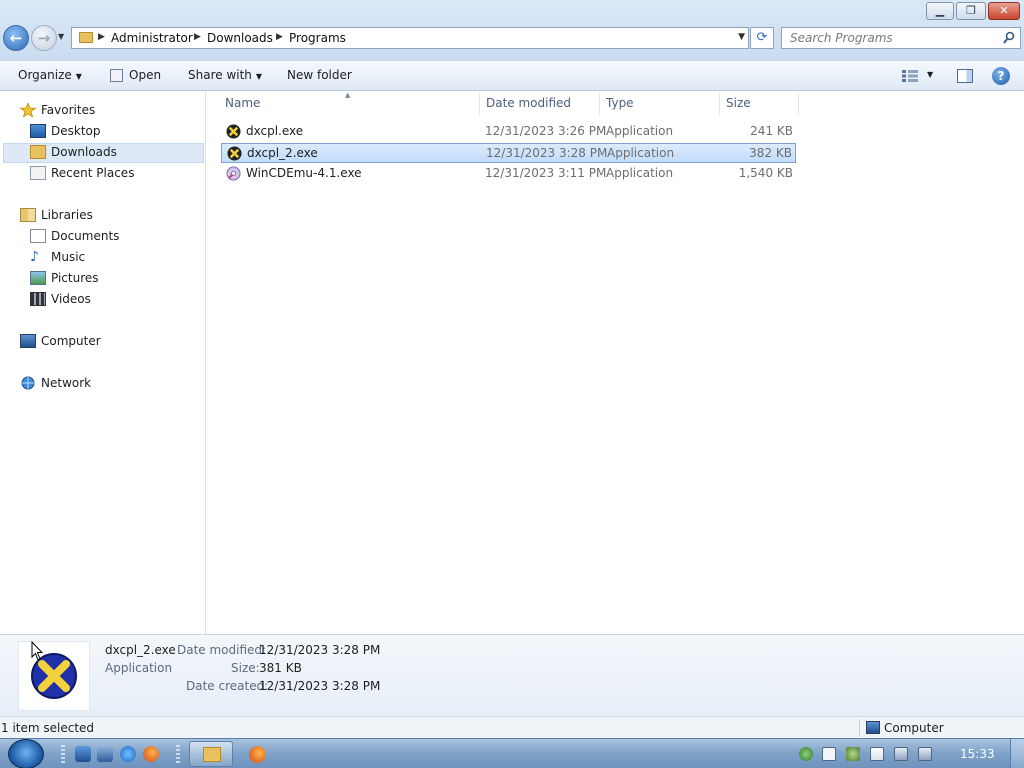 The width and height of the screenshot is (1024, 768). I want to click on organize-button: Organize ▼, so click(50, 75).